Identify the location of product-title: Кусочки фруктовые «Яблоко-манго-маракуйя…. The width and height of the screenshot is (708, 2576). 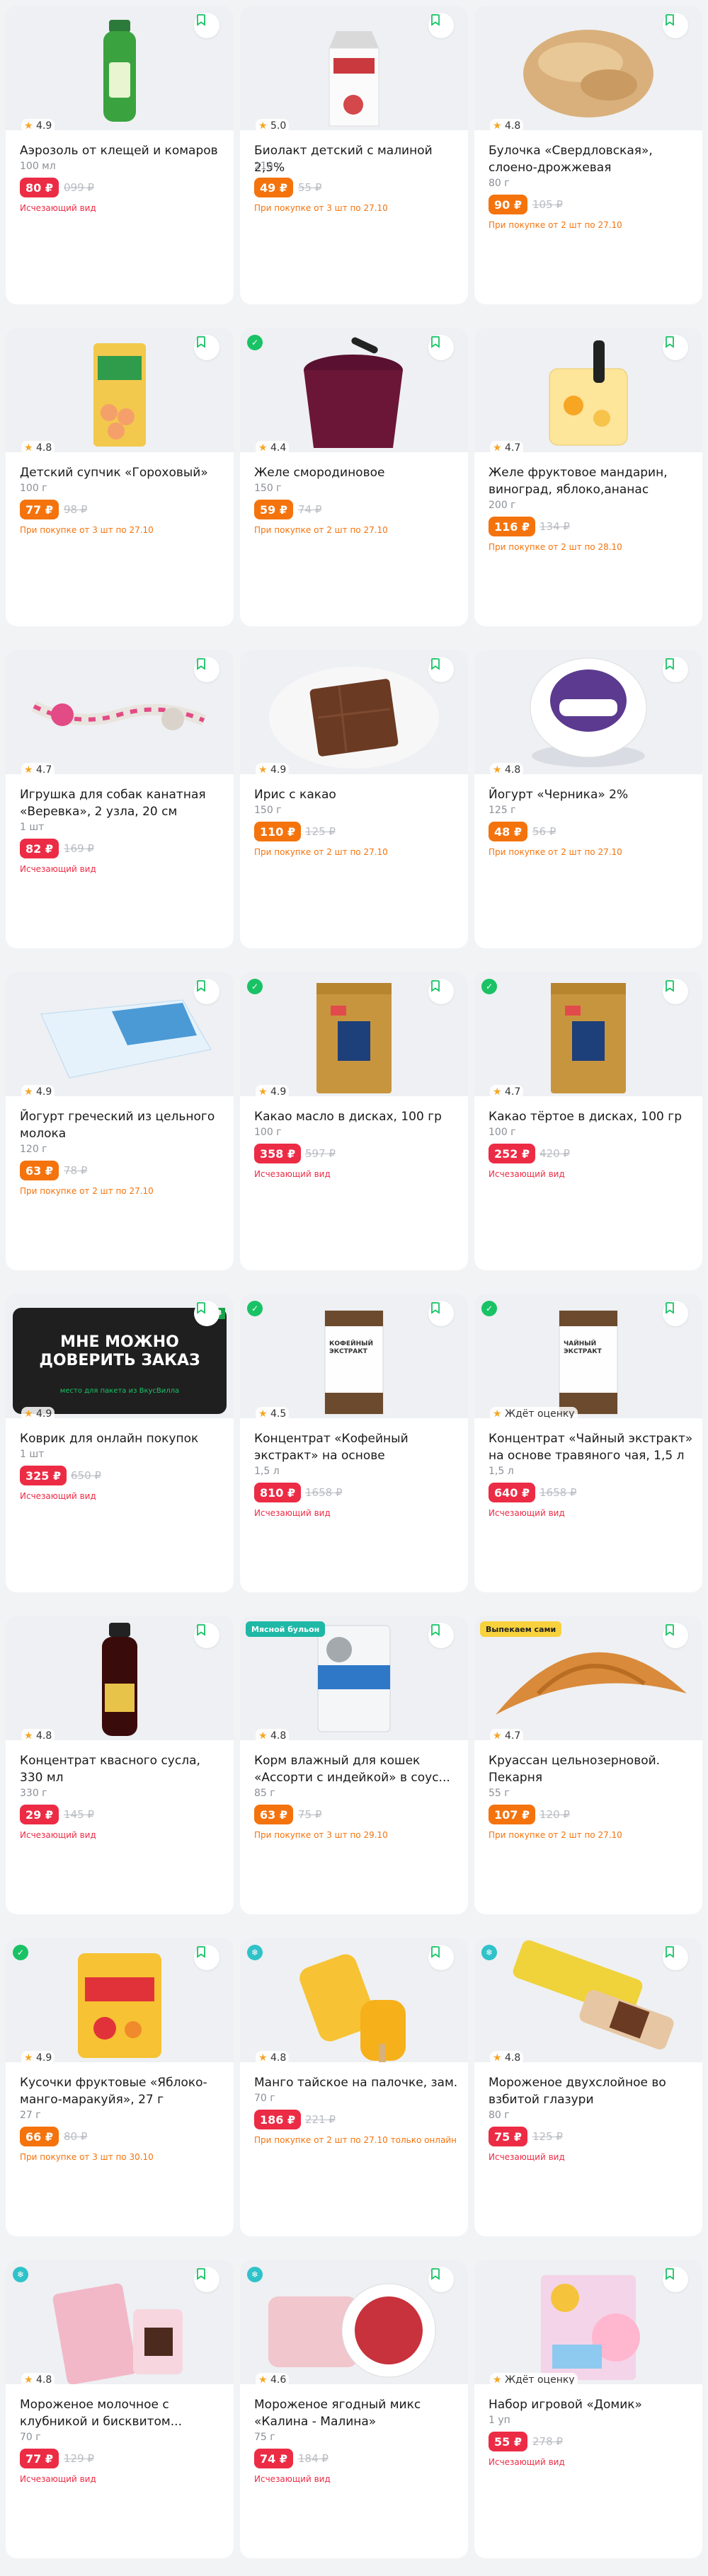
(122, 2091).